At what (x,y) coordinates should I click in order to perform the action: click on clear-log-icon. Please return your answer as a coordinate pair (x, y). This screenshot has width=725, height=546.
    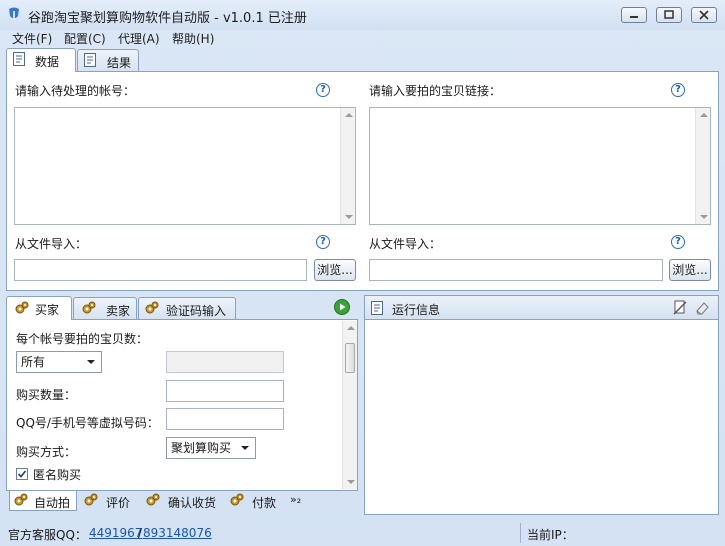
    Looking at the image, I should click on (680, 308).